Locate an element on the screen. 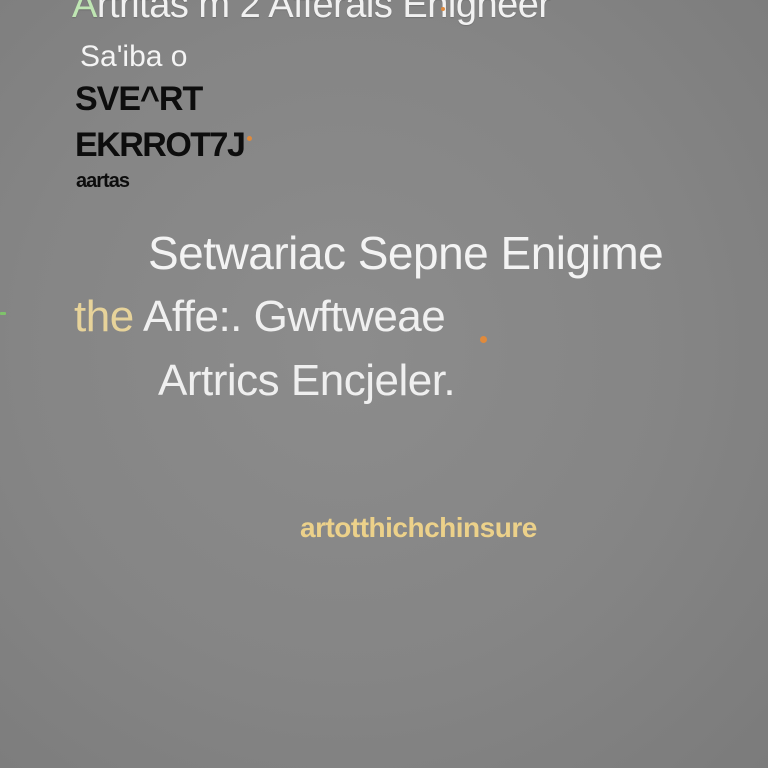 Image resolution: width=768 pixels, height=768 pixels. main-text-line-2-gold: the is located at coordinates (104, 316).